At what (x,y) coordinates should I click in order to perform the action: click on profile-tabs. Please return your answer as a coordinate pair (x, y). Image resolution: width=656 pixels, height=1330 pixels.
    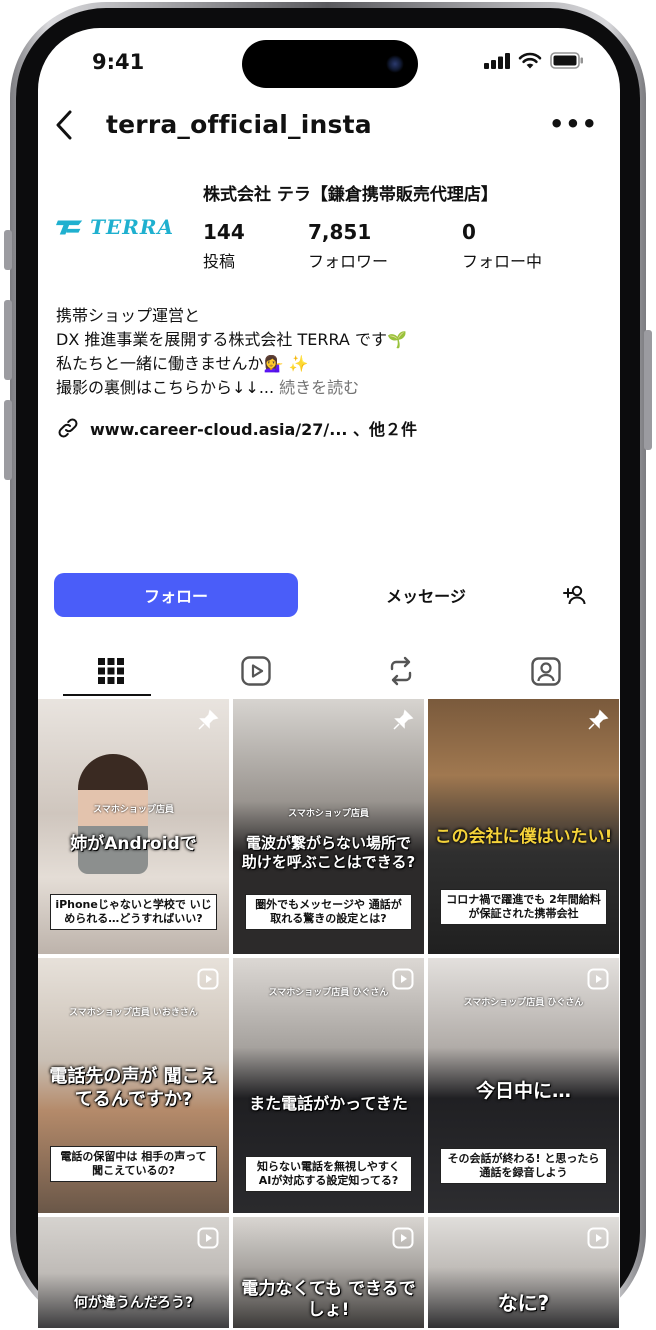
    Looking at the image, I should click on (329, 672).